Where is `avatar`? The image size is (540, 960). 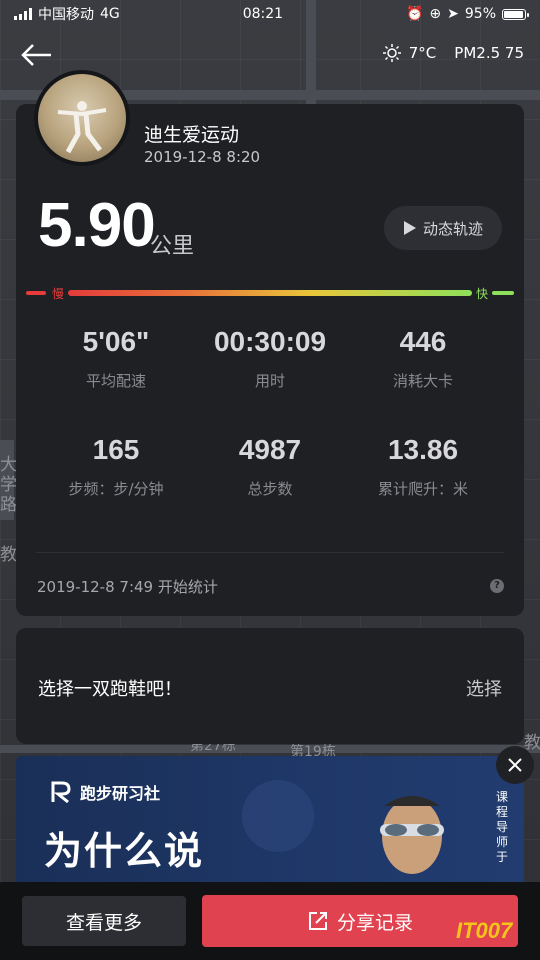 avatar is located at coordinates (82, 118).